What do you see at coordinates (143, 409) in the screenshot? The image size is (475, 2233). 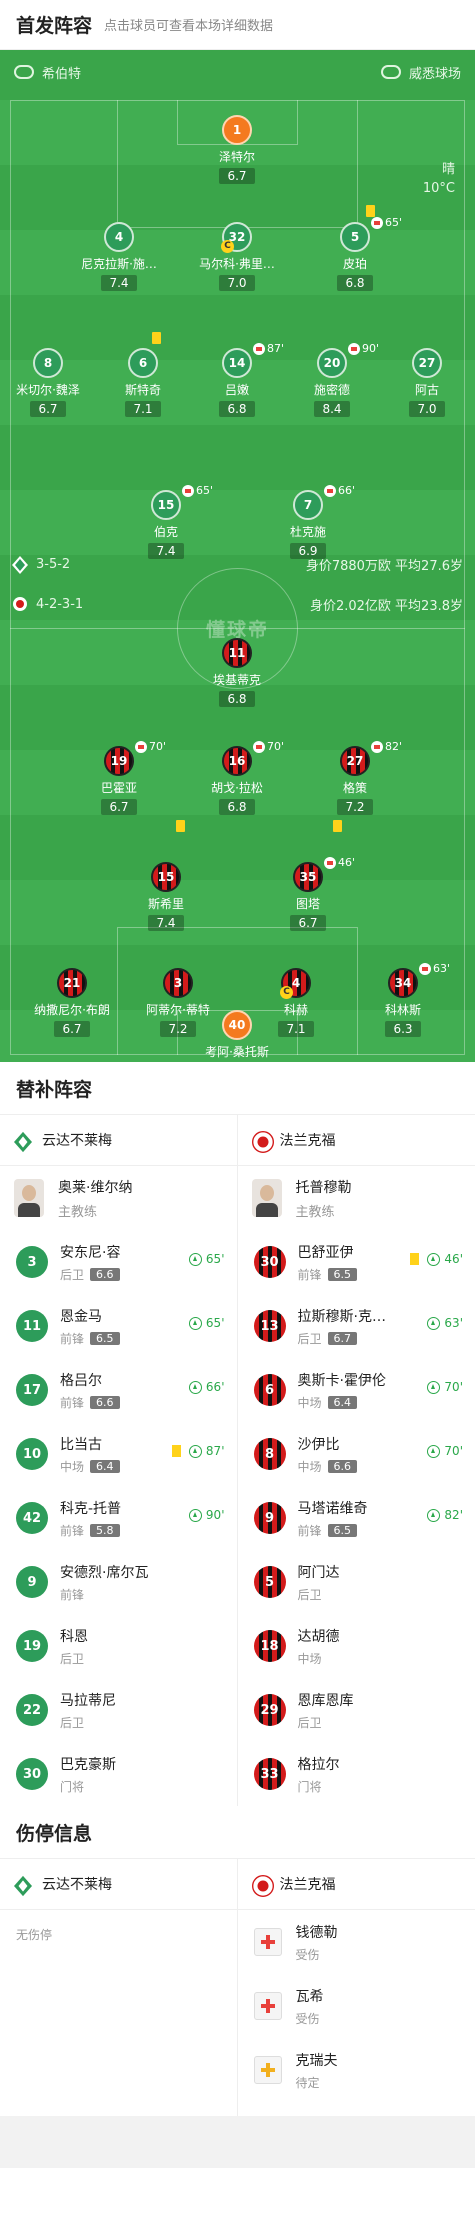 I see `player-rating: 7.1` at bounding box center [143, 409].